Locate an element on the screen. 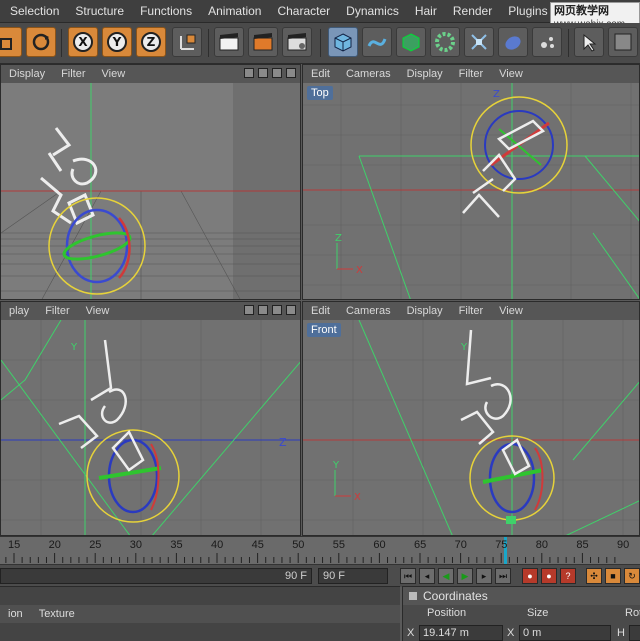  timeline-ruler: 15 20 25 30 35 40 45 50 55 60 65 70 75 80 85 90 is located at coordinates (320, 550).